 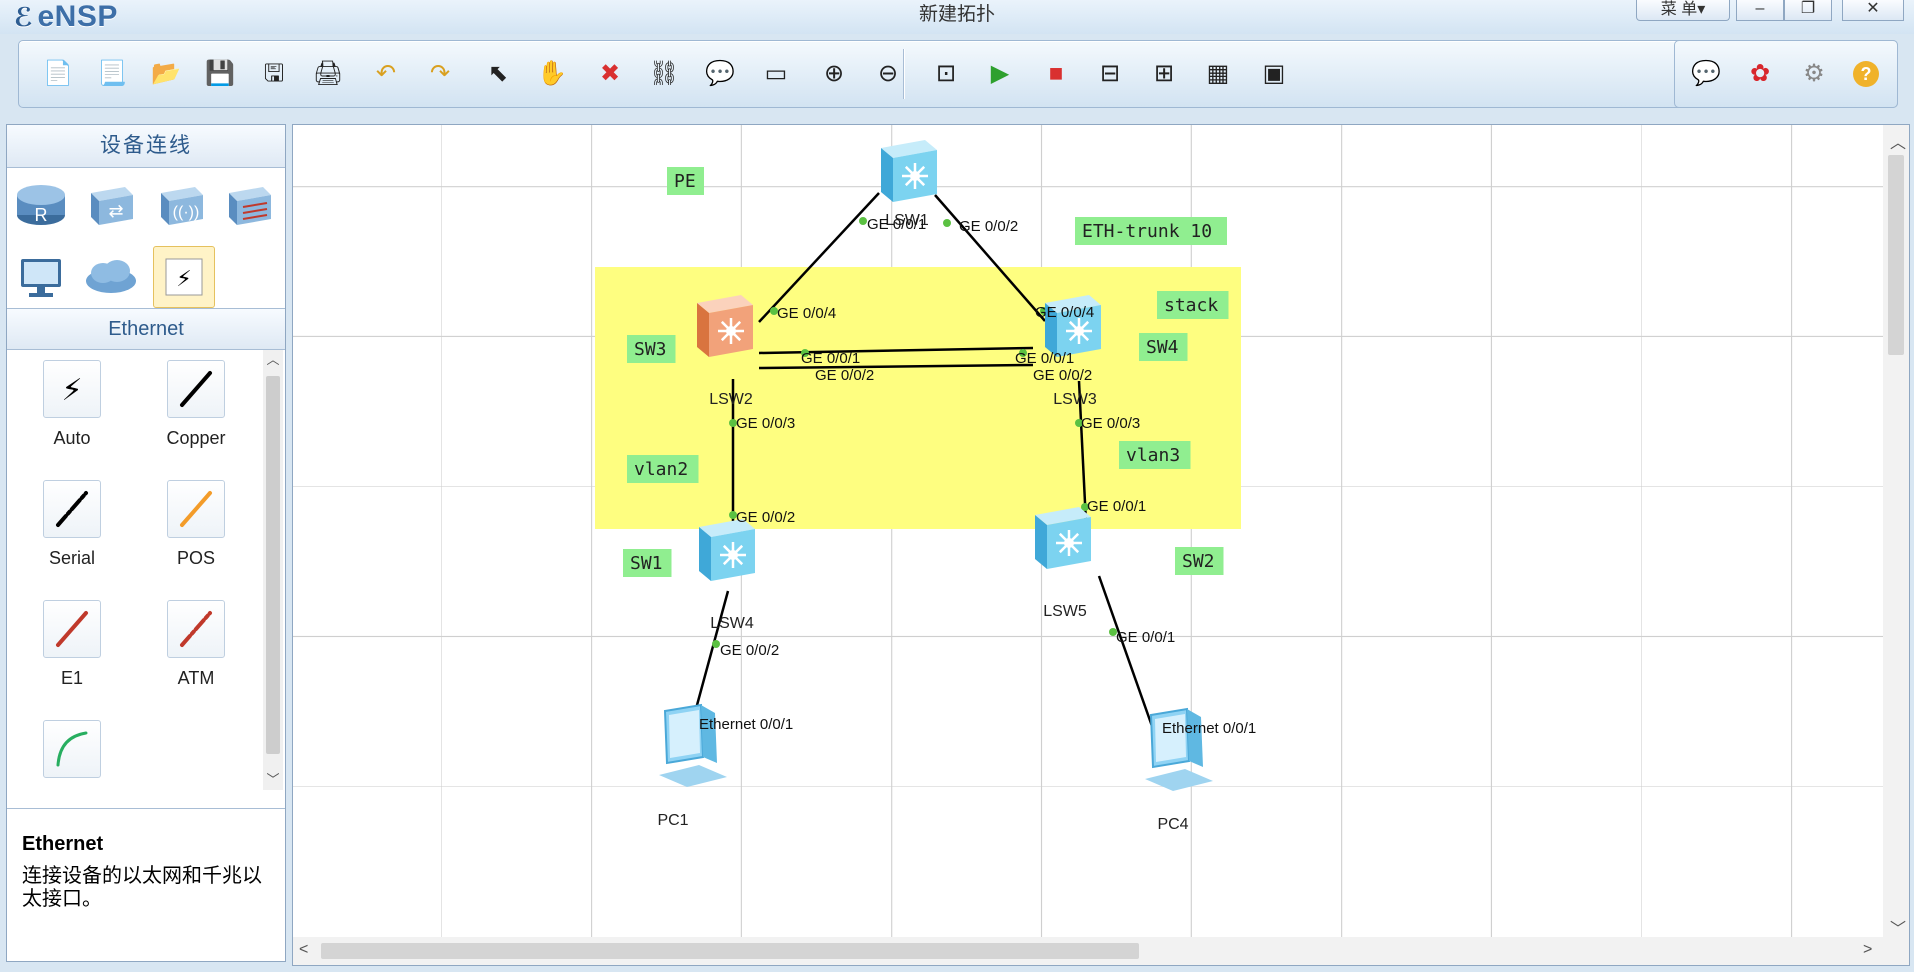 I want to click on screenshot-button: ▣, so click(x=1274, y=74).